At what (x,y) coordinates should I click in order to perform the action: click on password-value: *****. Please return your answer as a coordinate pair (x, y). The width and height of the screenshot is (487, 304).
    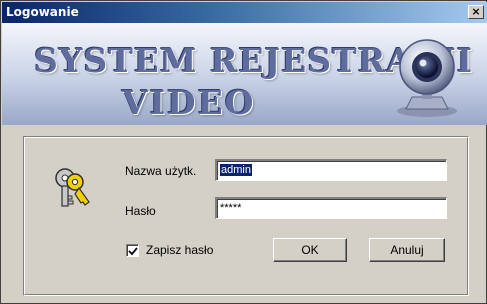
    Looking at the image, I should click on (231, 208).